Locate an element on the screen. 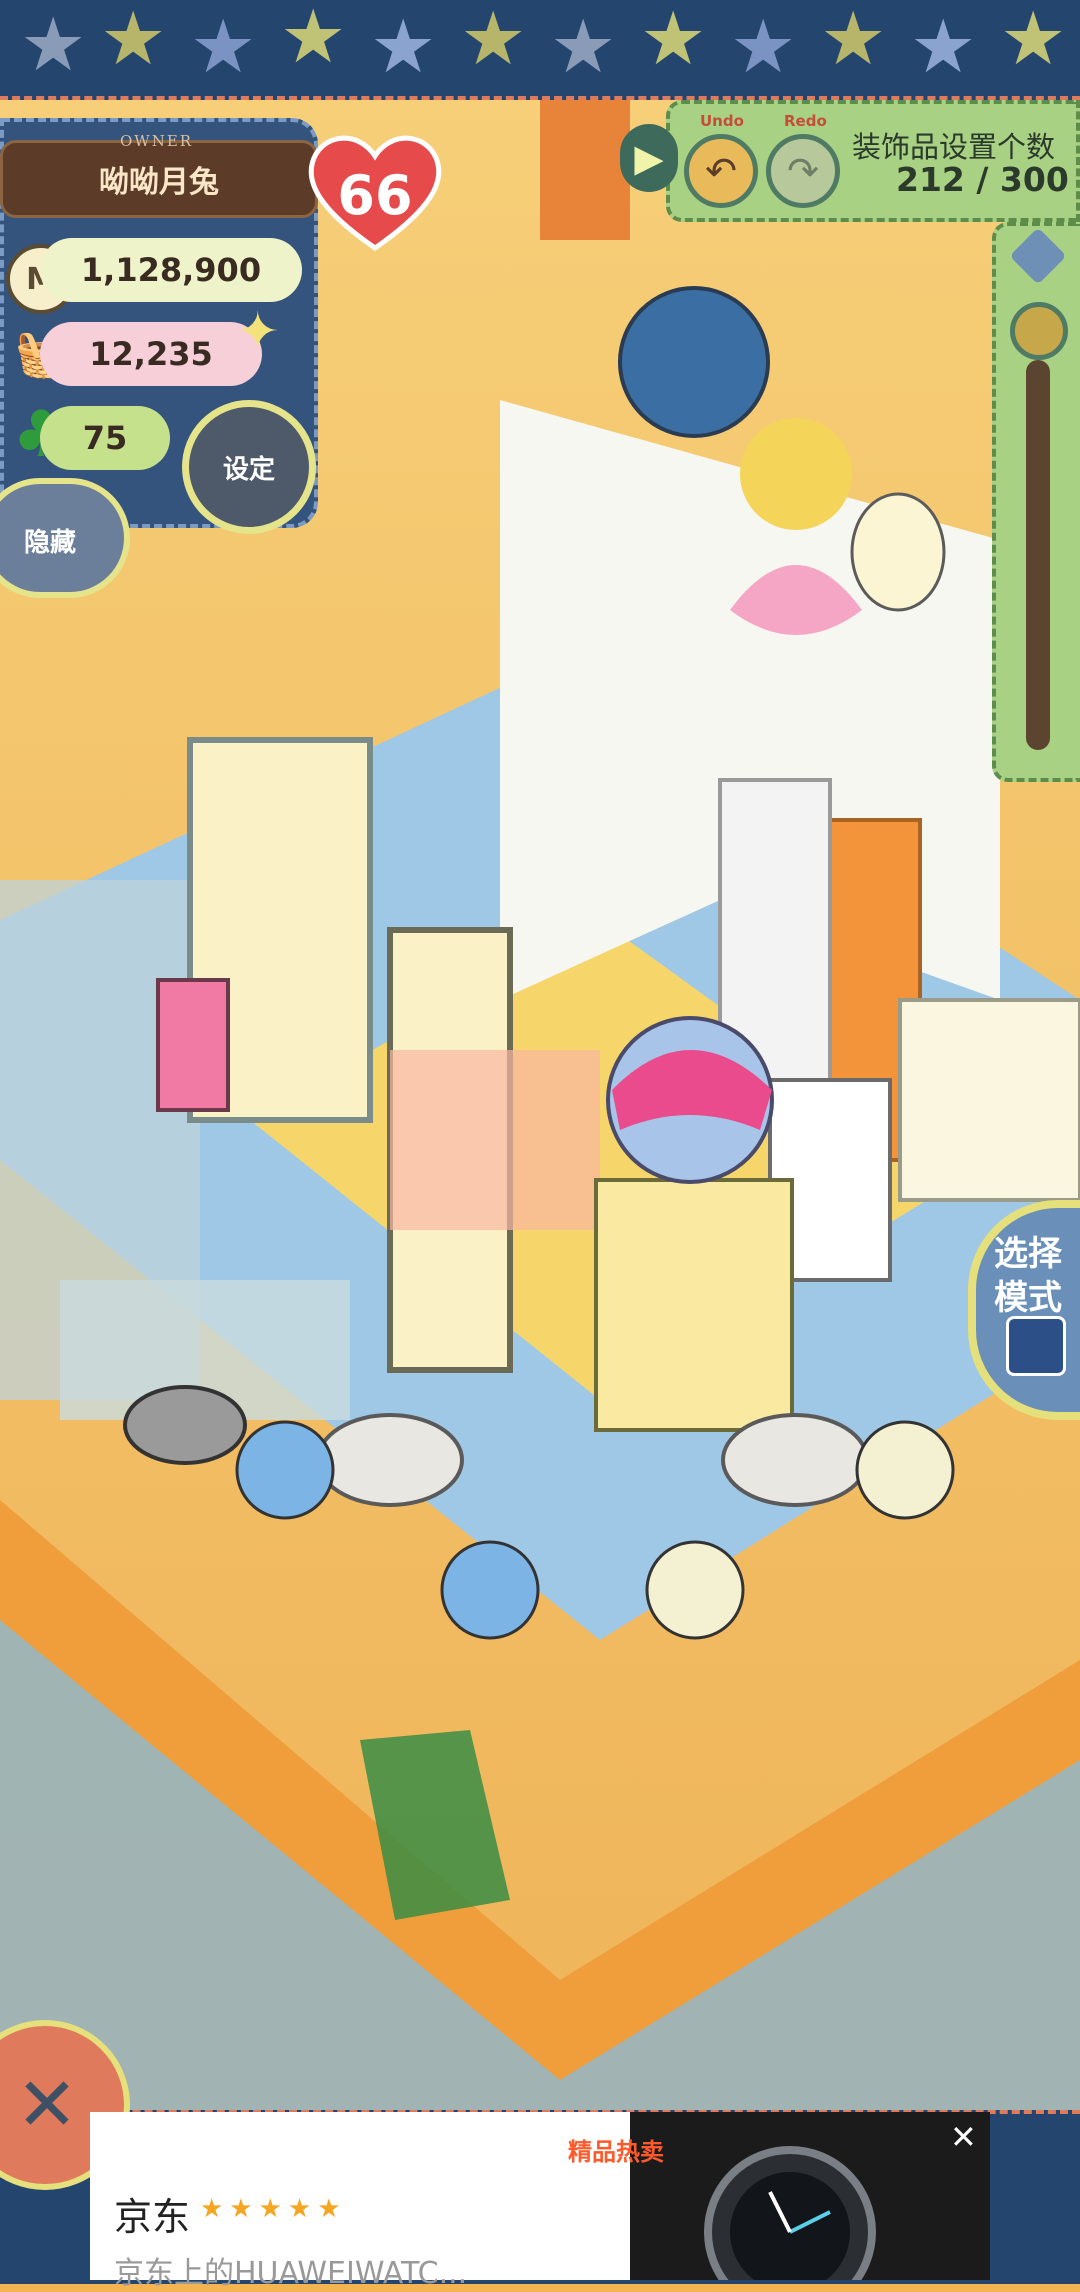 The height and width of the screenshot is (2292, 1080). ad-rating-stars: ★★★★★ is located at coordinates (273, 2209).